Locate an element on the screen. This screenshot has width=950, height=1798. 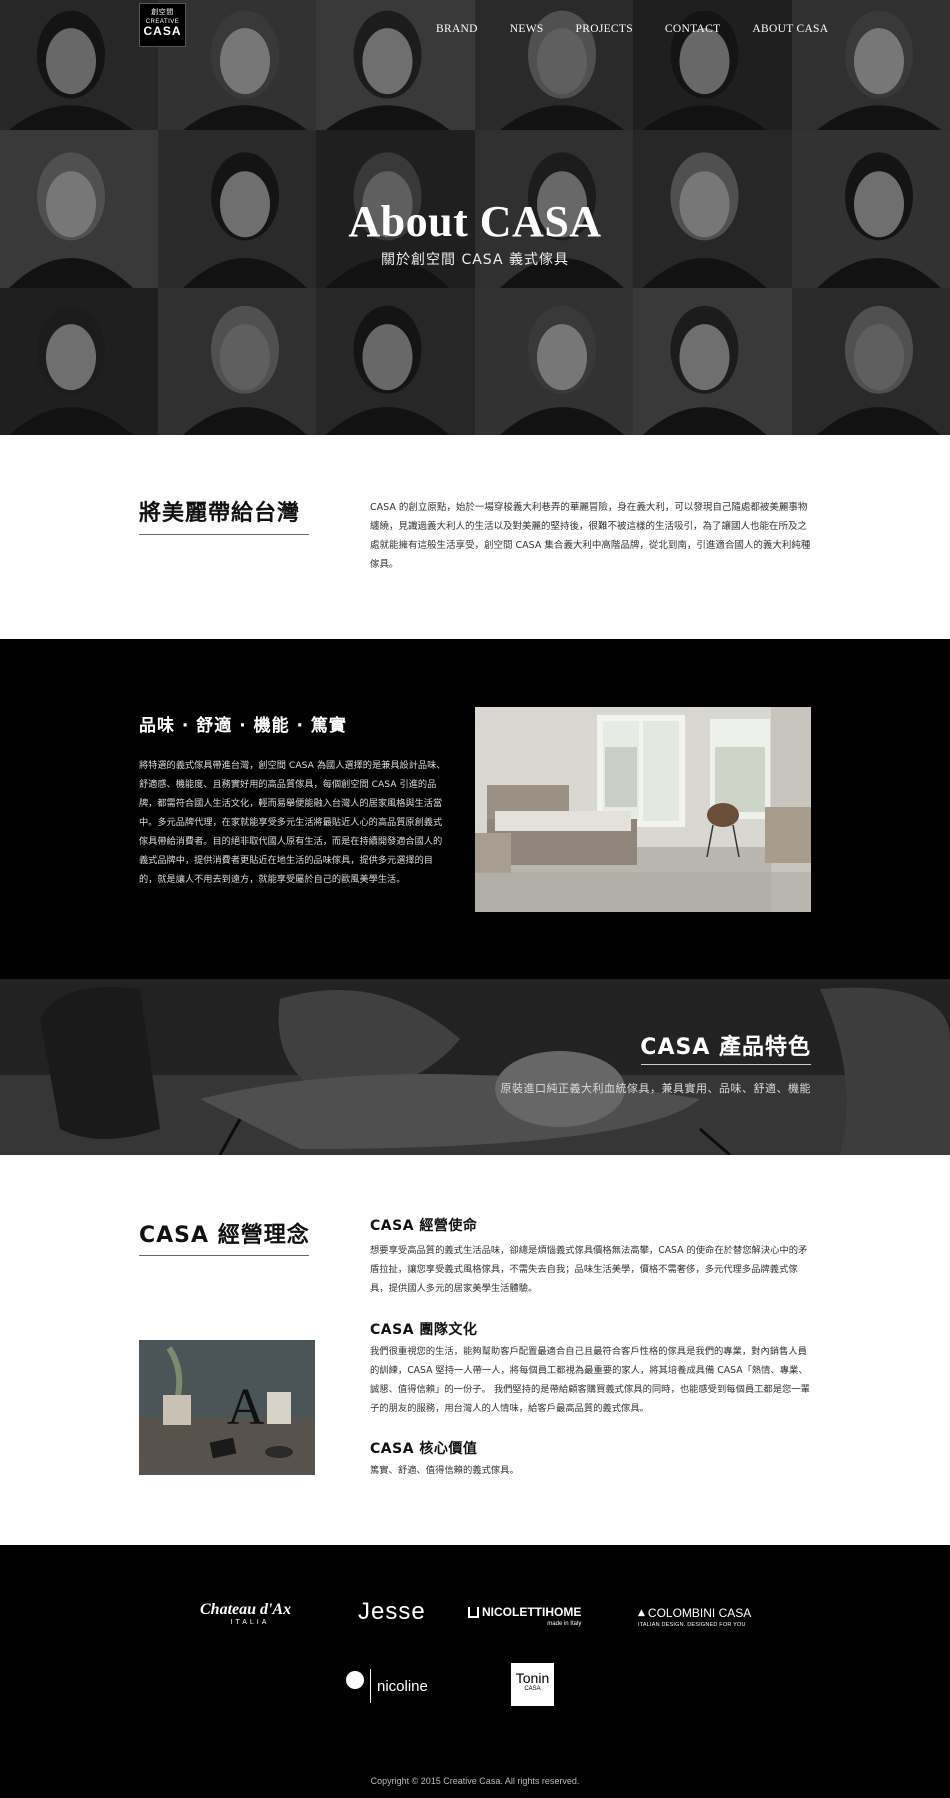
chair-background is located at coordinates (475, 1067).